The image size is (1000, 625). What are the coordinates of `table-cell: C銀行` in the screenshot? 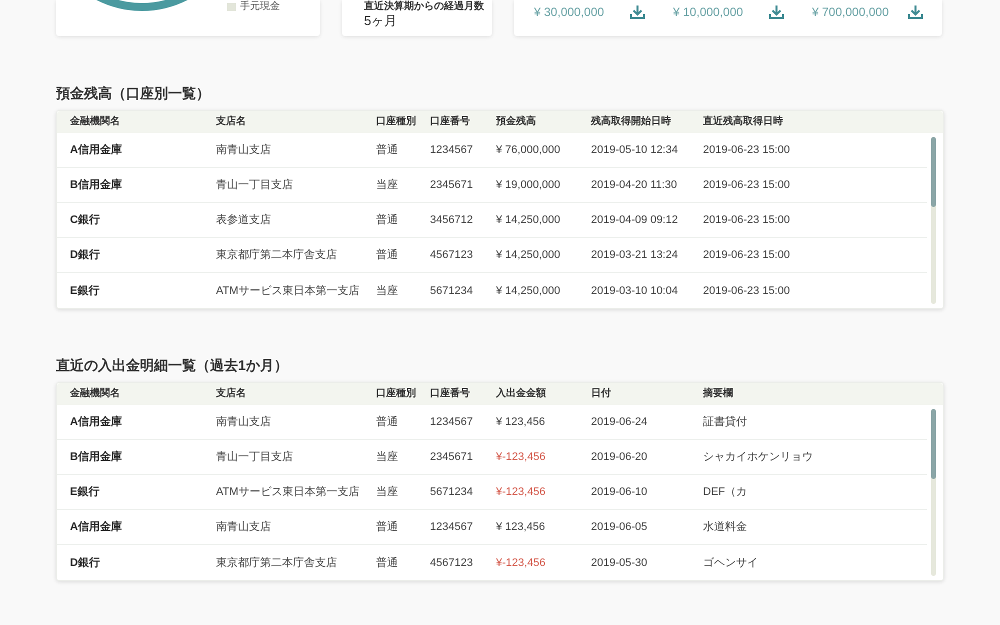 It's located at (85, 220).